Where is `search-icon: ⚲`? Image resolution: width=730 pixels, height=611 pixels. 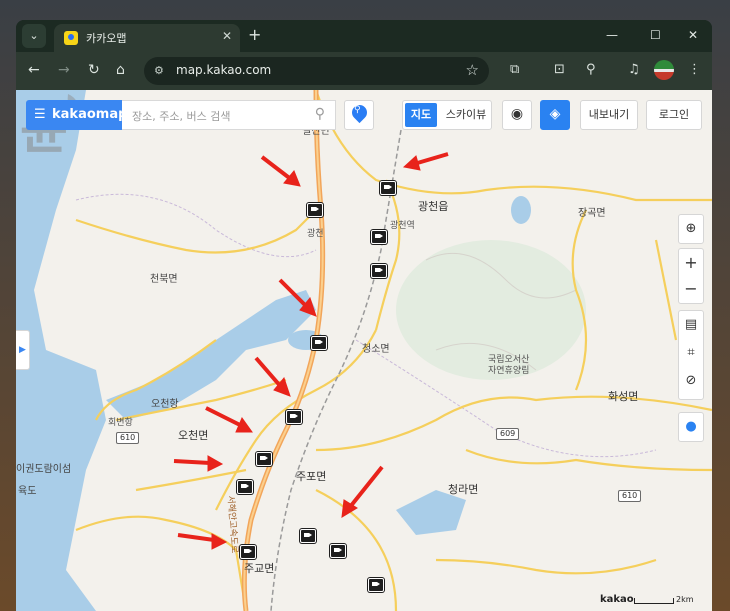 search-icon: ⚲ is located at coordinates (320, 114).